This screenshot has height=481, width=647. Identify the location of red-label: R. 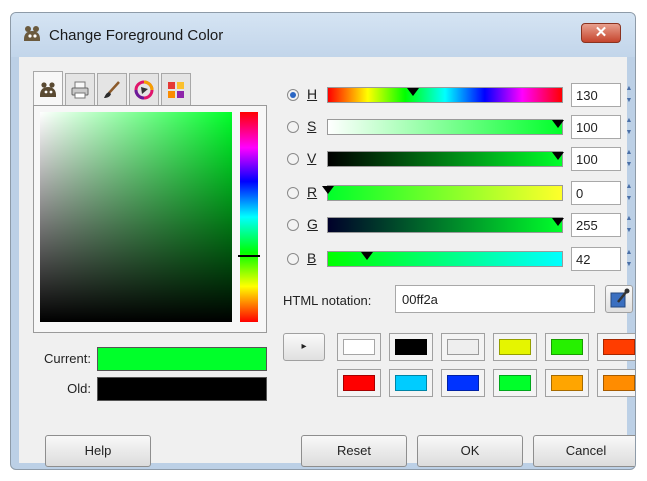
(312, 192).